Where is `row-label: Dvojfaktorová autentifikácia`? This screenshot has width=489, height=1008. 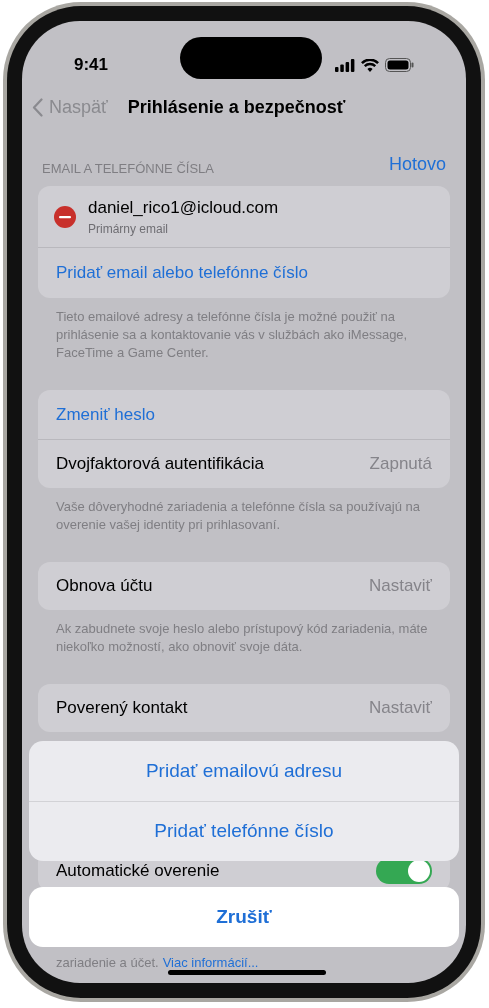
row-label: Dvojfaktorová autentifikácia is located at coordinates (160, 464).